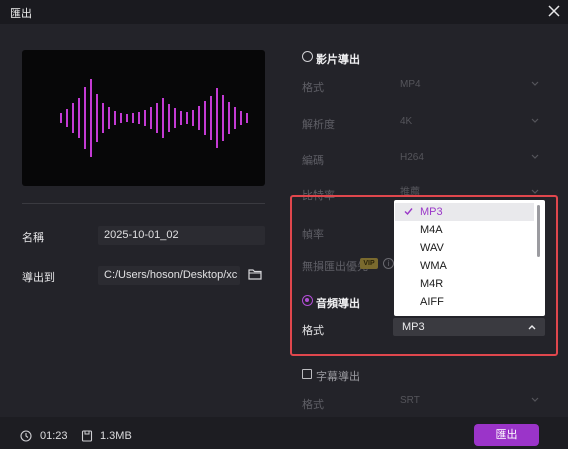 The image size is (568, 449). I want to click on name-input: 2025-10-01_02, so click(181, 235).